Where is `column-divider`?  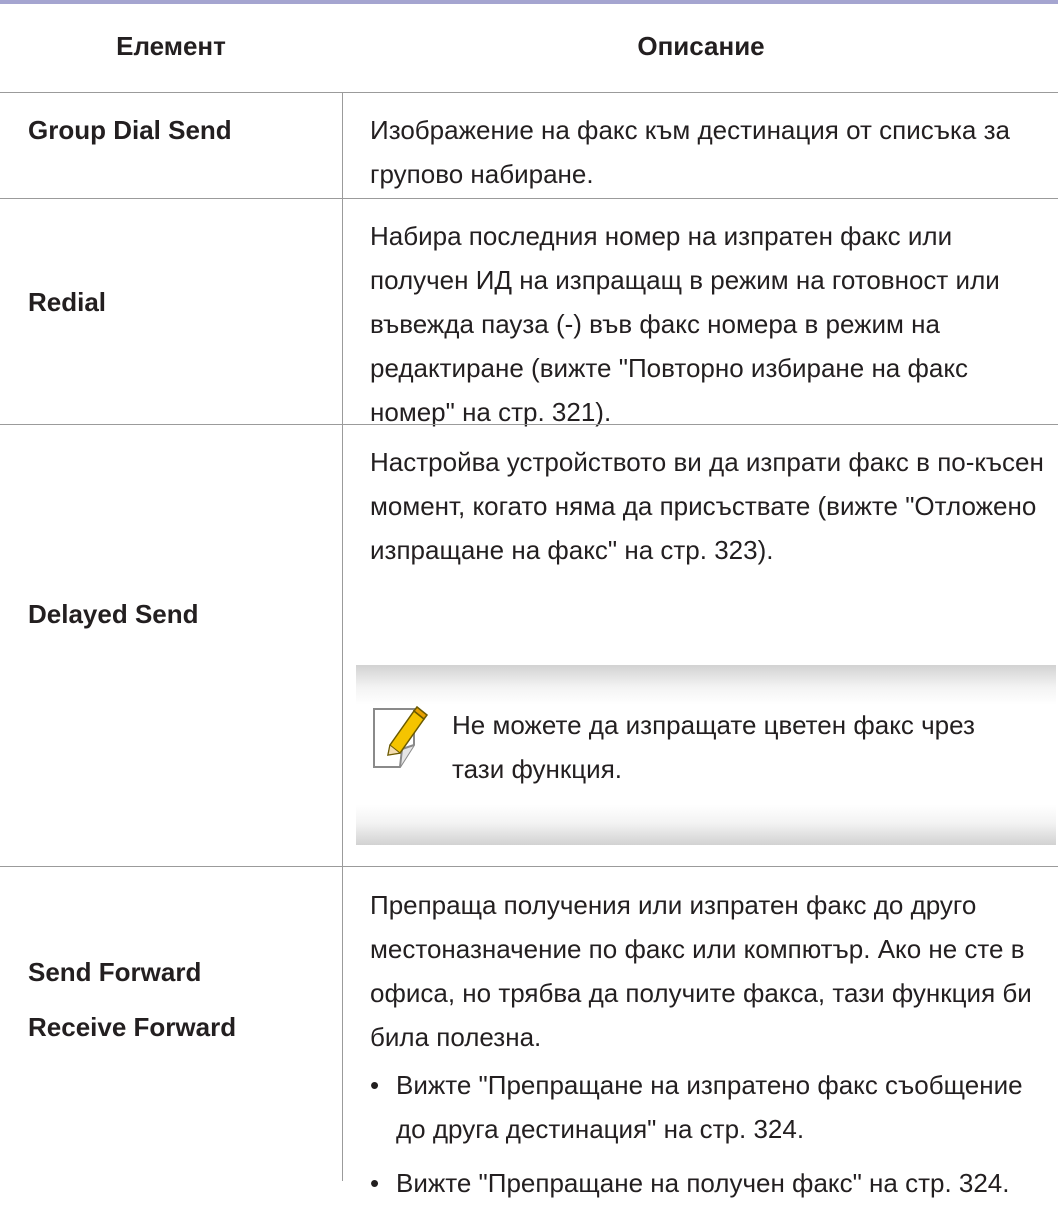
column-divider is located at coordinates (342, 637).